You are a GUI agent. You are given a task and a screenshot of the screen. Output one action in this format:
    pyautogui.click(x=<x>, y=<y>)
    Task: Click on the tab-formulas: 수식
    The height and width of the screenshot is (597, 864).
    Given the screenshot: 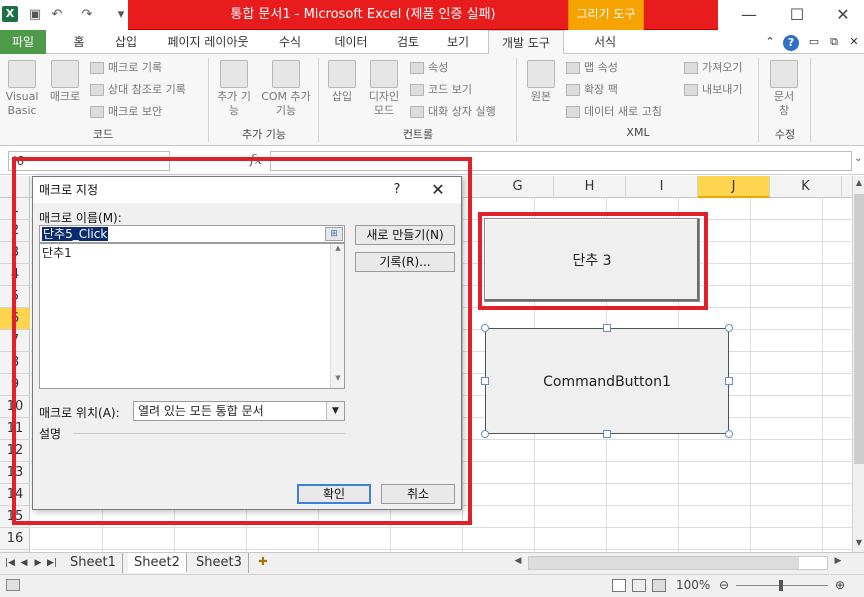 What is the action you would take?
    pyautogui.click(x=290, y=42)
    